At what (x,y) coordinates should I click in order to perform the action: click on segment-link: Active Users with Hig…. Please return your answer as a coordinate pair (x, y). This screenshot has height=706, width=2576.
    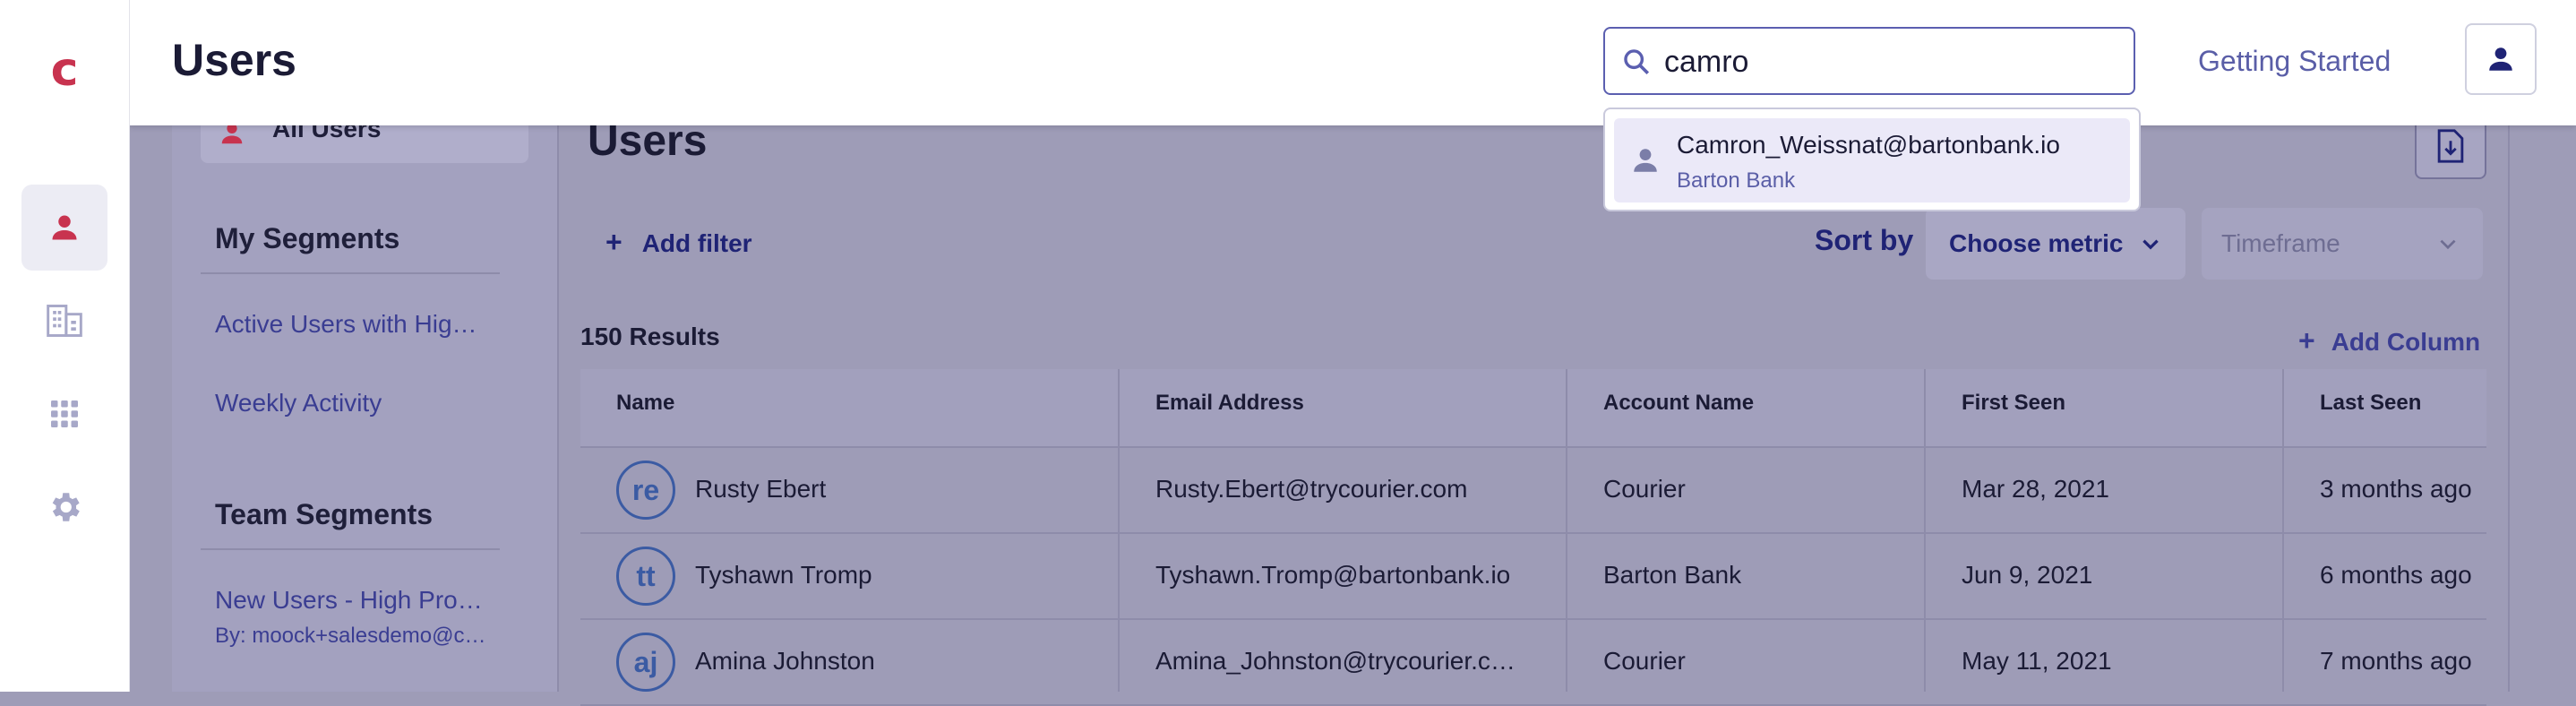
    Looking at the image, I should click on (346, 324).